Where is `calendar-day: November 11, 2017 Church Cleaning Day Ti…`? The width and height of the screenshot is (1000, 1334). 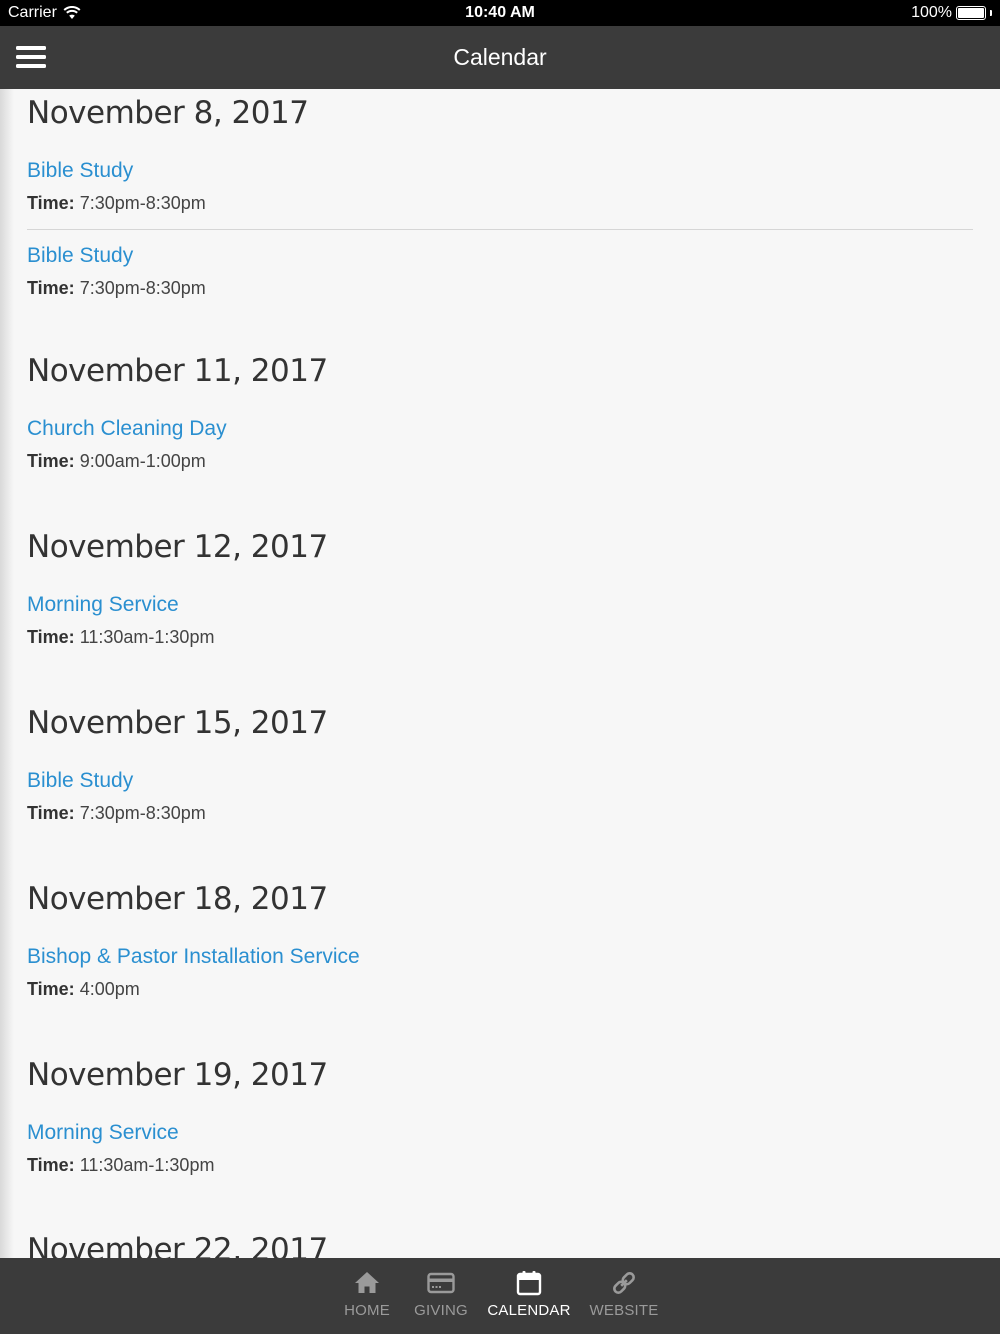
calendar-day: November 11, 2017 Church Cleaning Day Ti… is located at coordinates (500, 412).